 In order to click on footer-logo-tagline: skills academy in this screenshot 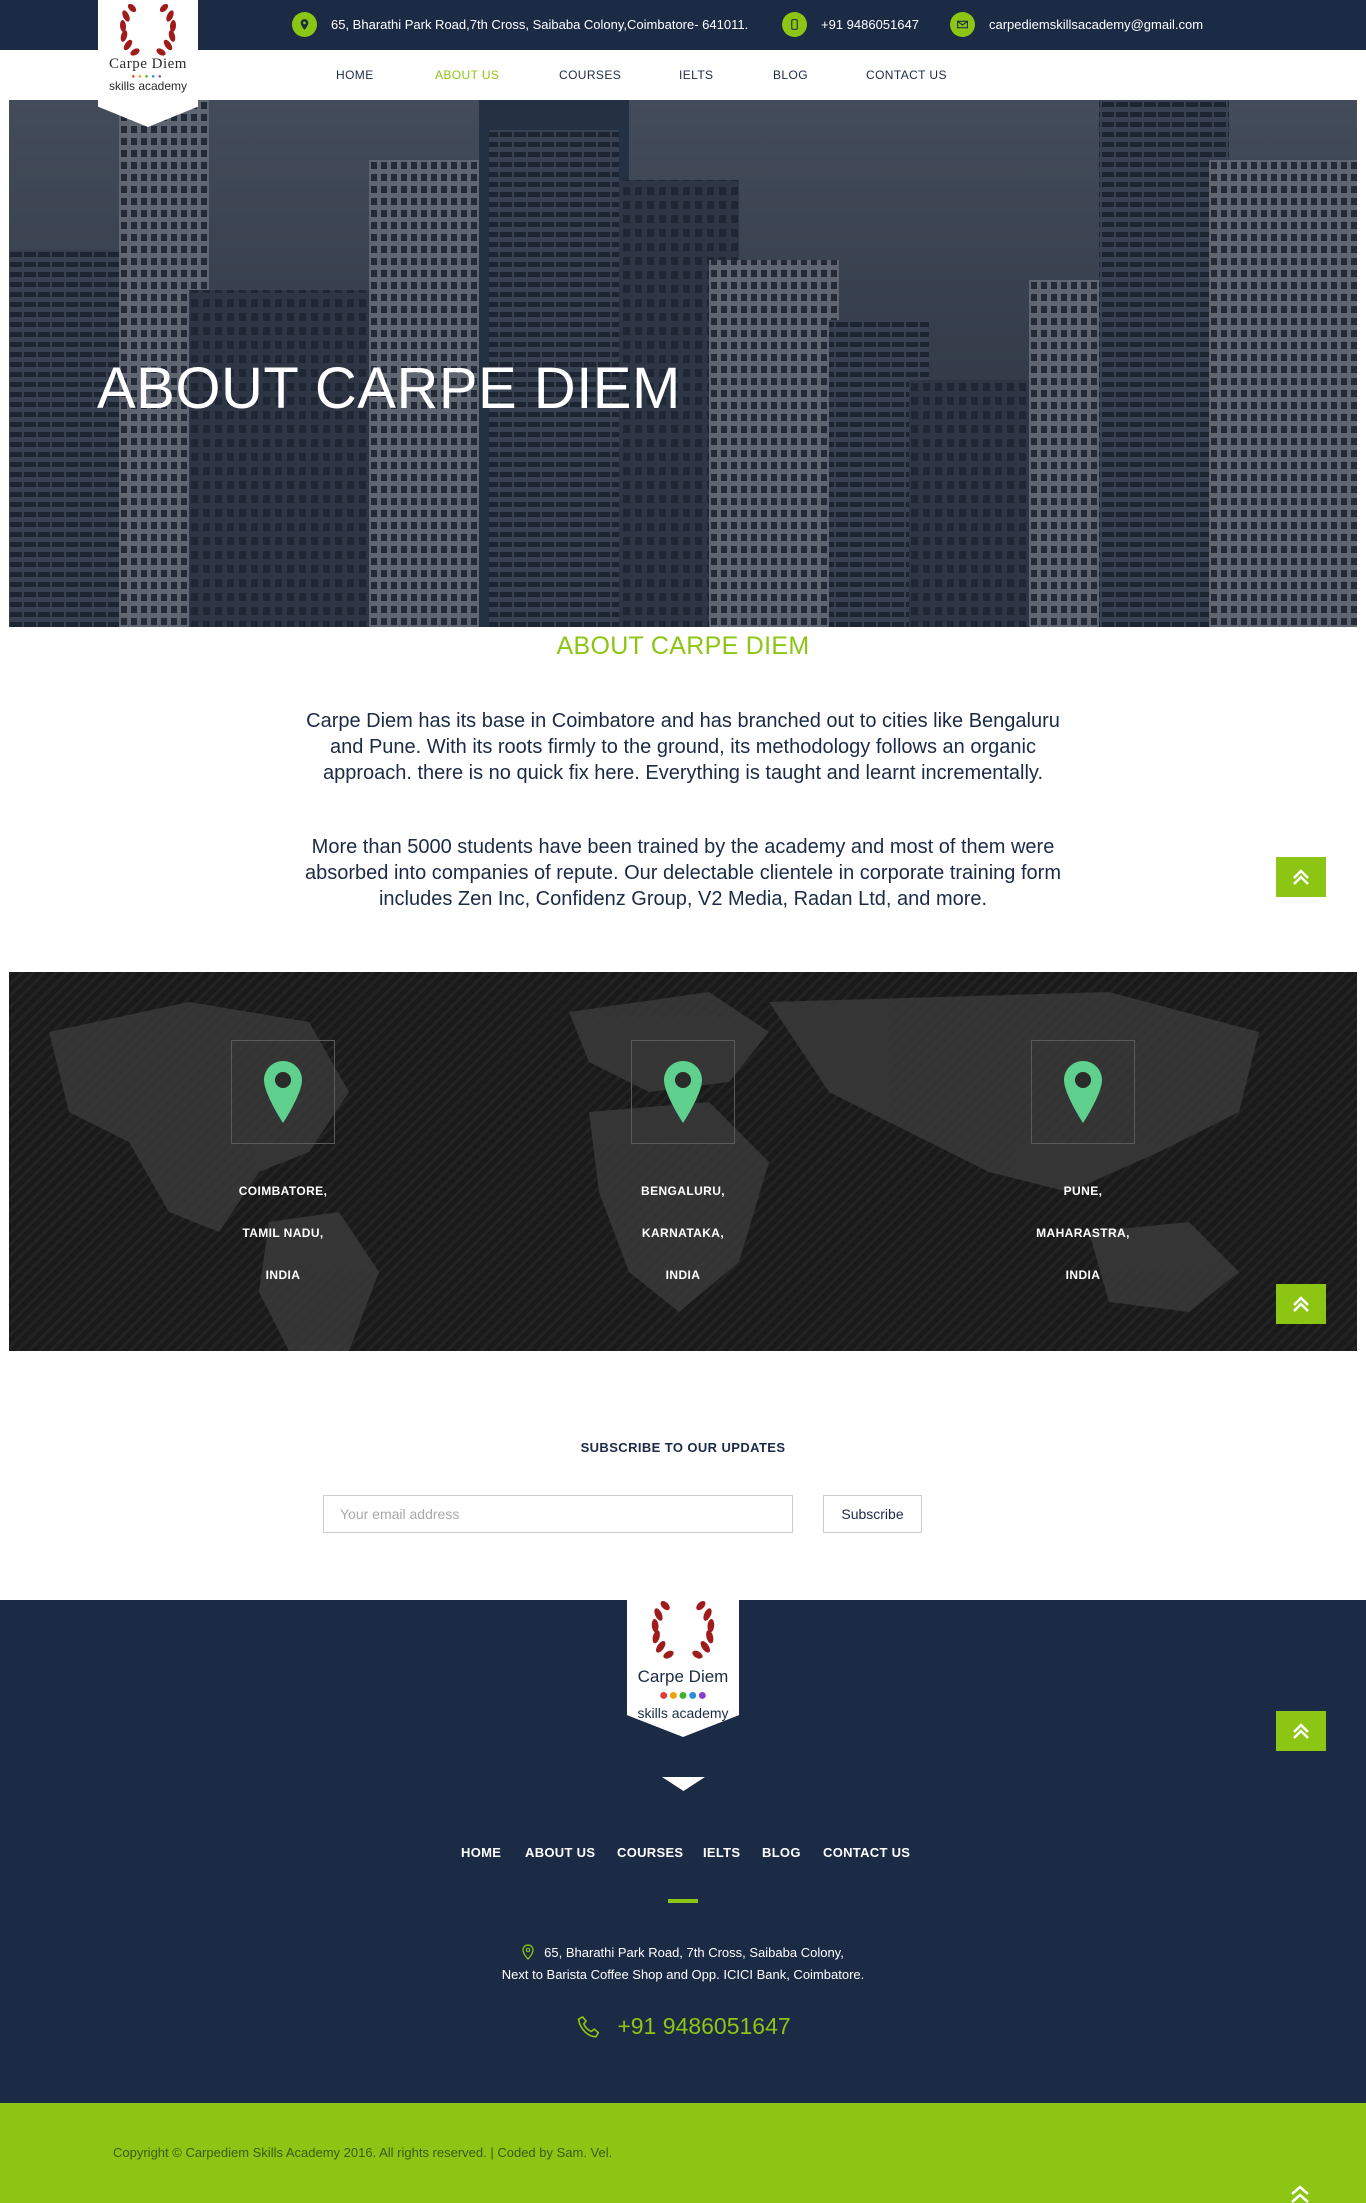, I will do `click(683, 1713)`.